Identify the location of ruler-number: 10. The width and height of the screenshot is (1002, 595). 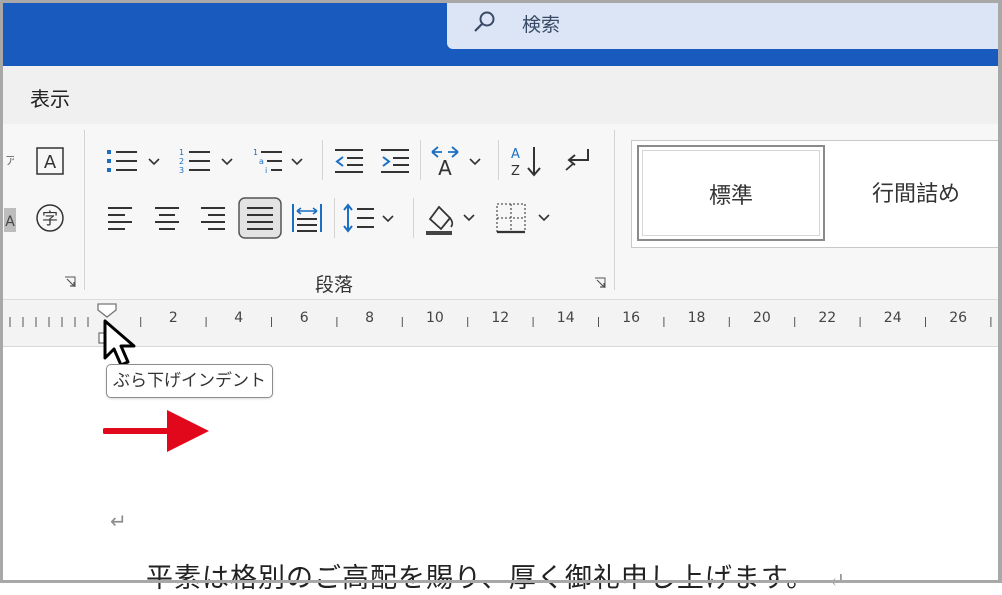
(435, 318).